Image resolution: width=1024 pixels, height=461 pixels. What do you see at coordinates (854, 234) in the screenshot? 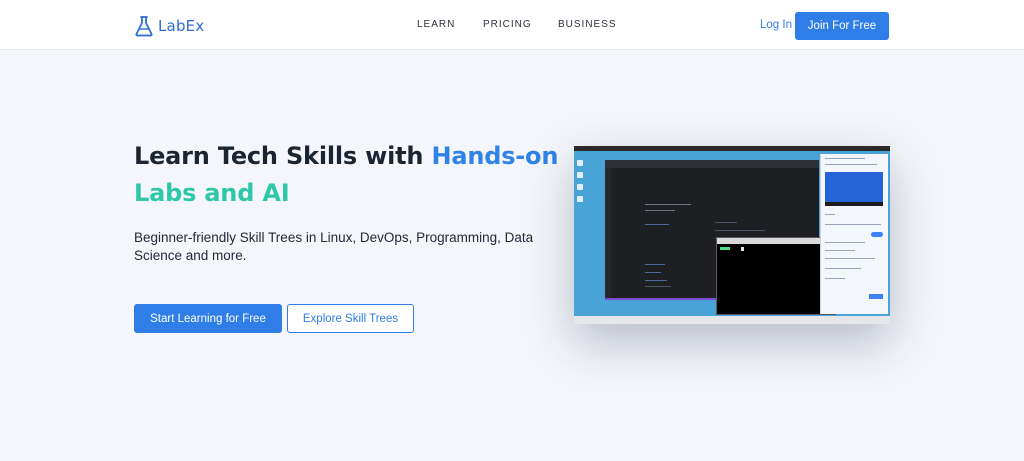
I see `preview-ai-chat-panel` at bounding box center [854, 234].